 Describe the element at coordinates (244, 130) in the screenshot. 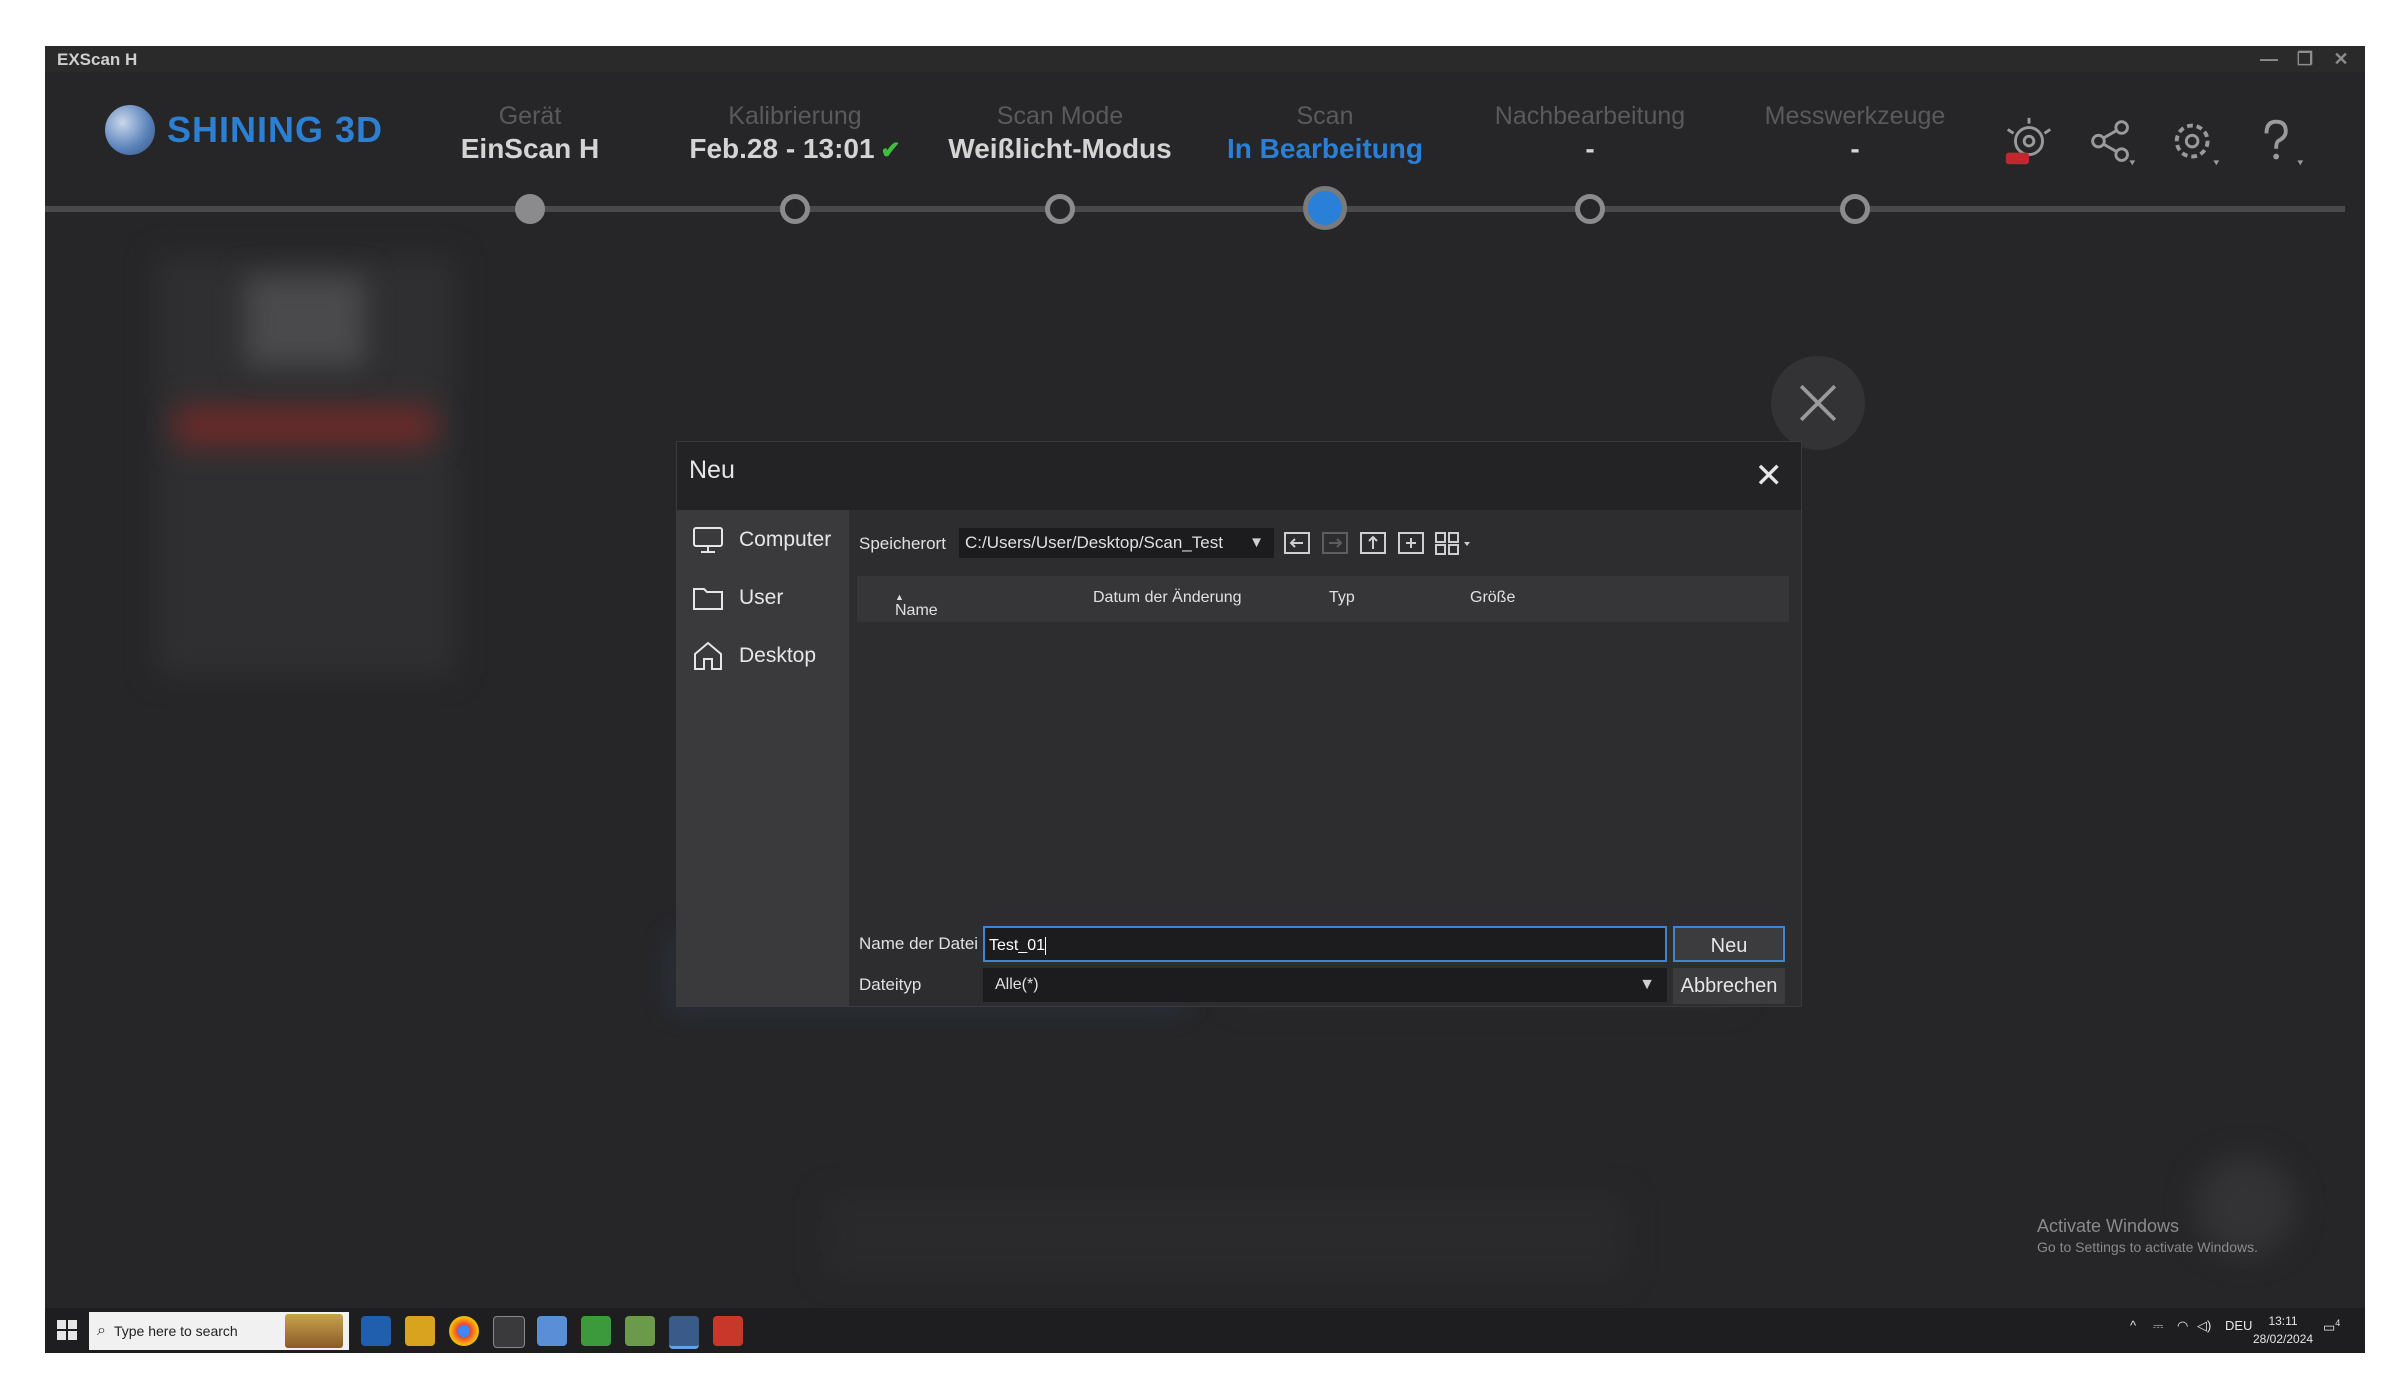

I see `brand-logo: SHINING 3D` at that location.